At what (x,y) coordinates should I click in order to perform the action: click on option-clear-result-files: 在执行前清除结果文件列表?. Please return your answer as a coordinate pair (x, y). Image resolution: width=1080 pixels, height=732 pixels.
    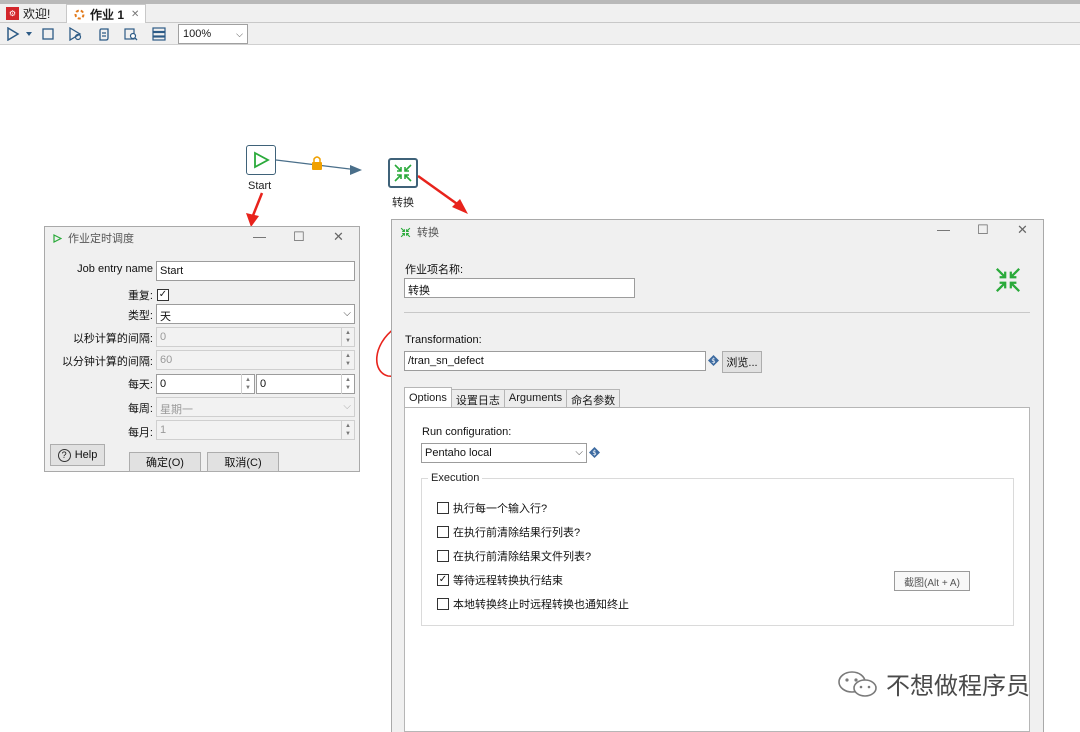
    Looking at the image, I should click on (514, 556).